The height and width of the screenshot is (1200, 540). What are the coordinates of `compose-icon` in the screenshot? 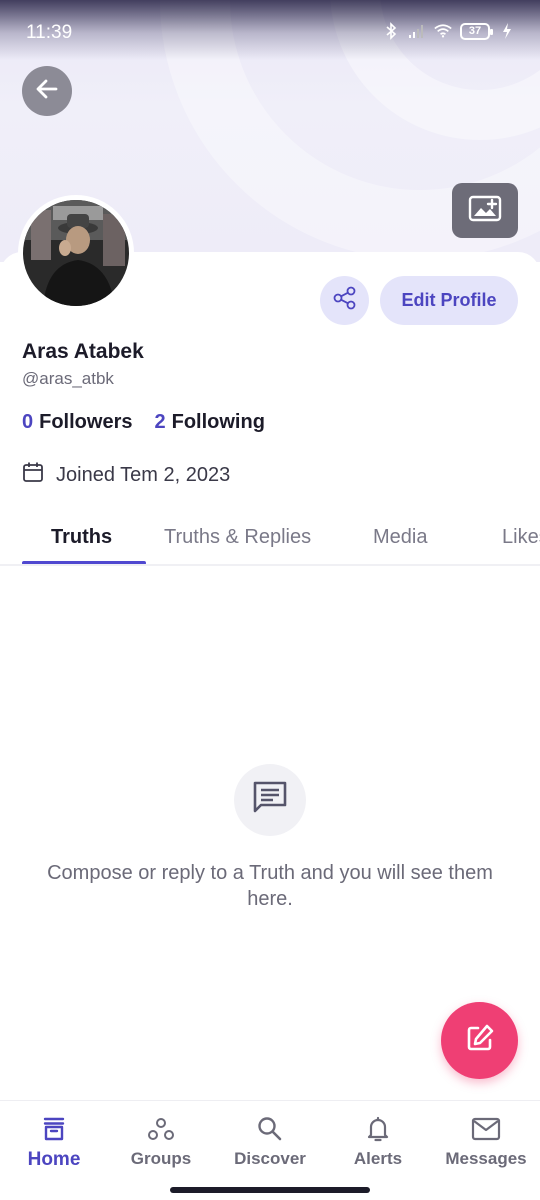 It's located at (480, 1040).